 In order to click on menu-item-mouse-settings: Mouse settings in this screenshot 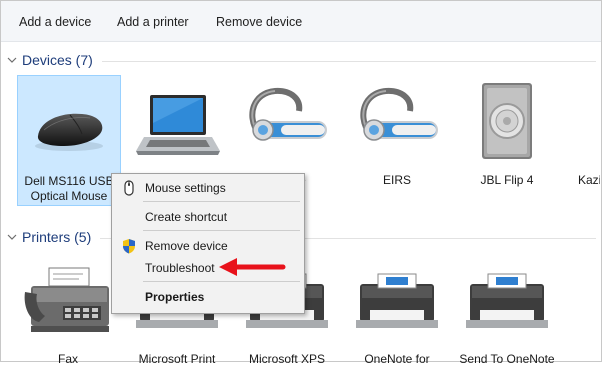, I will do `click(208, 188)`.